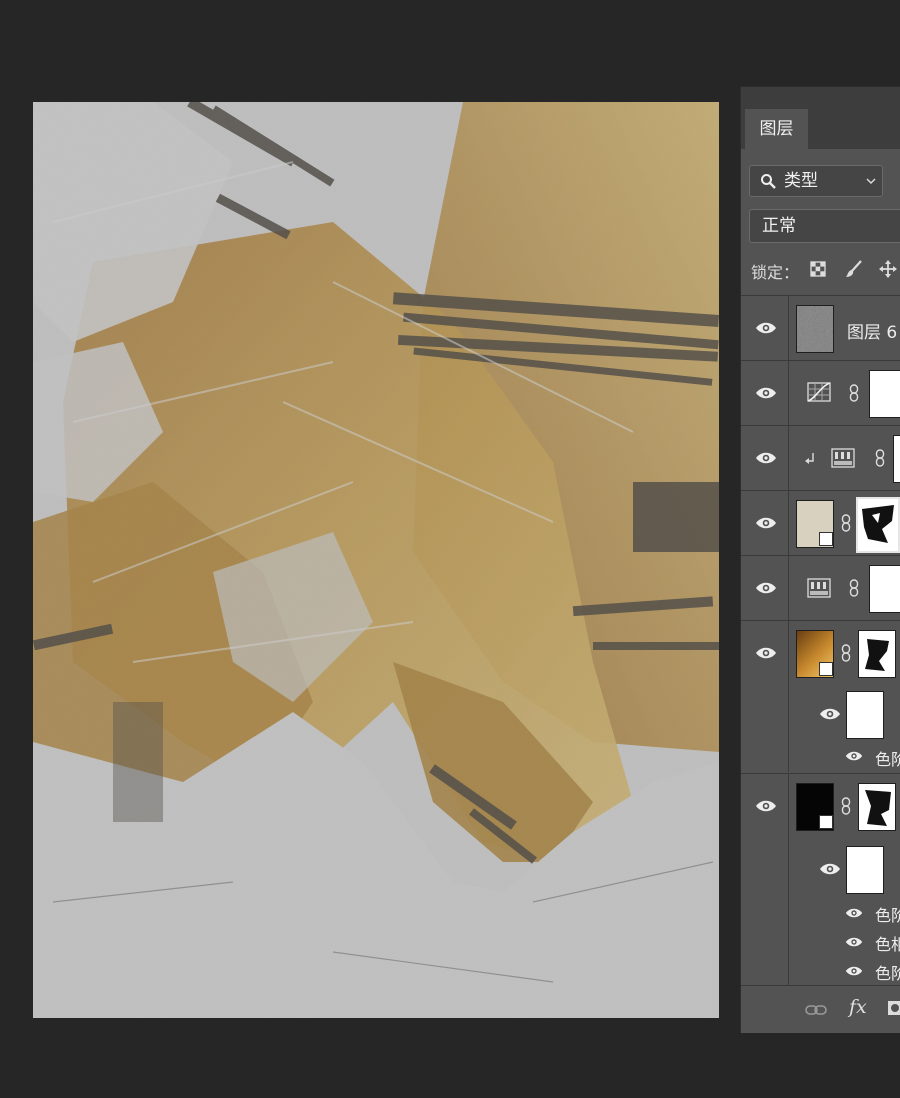  Describe the element at coordinates (775, 272) in the screenshot. I see `lock-label: 锁定：` at that location.